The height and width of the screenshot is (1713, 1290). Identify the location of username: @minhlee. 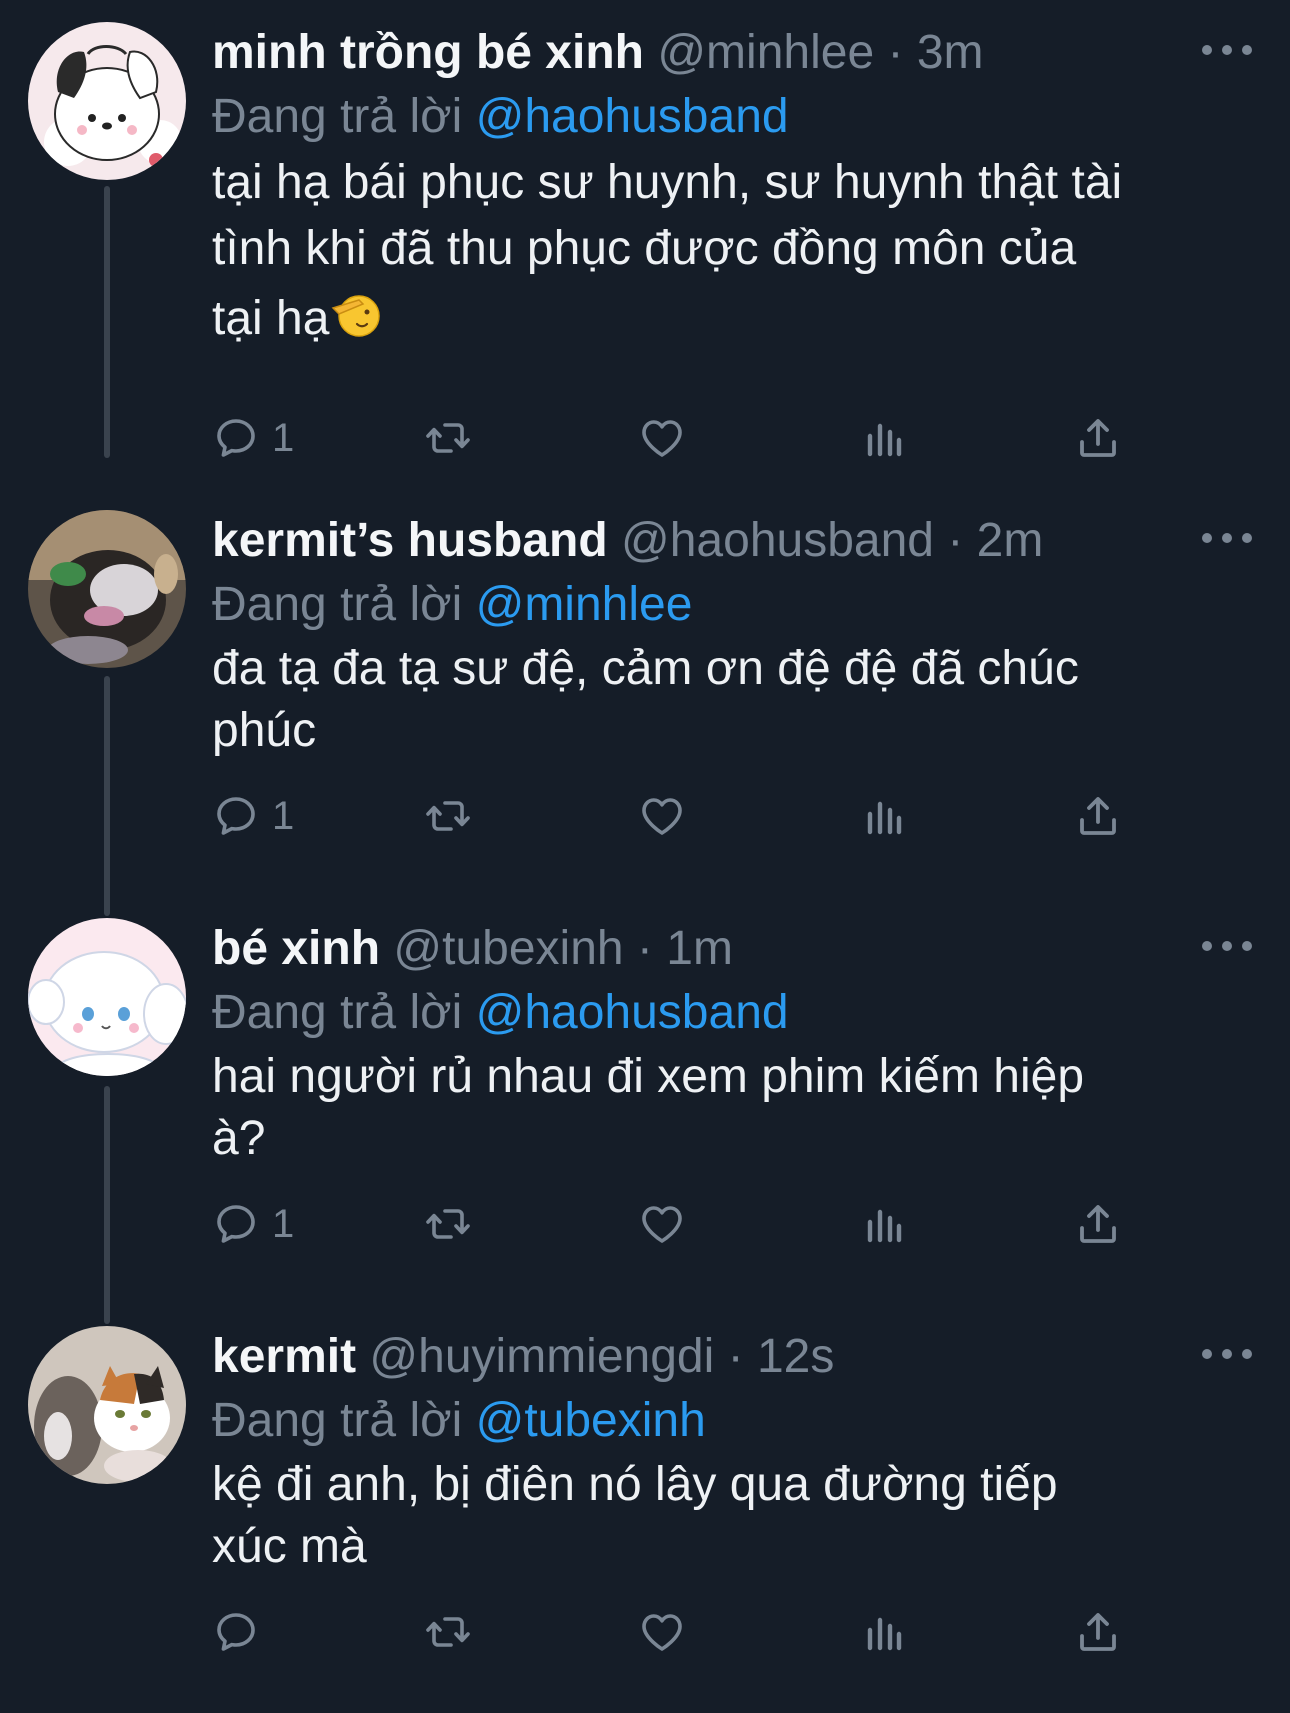
(765, 52).